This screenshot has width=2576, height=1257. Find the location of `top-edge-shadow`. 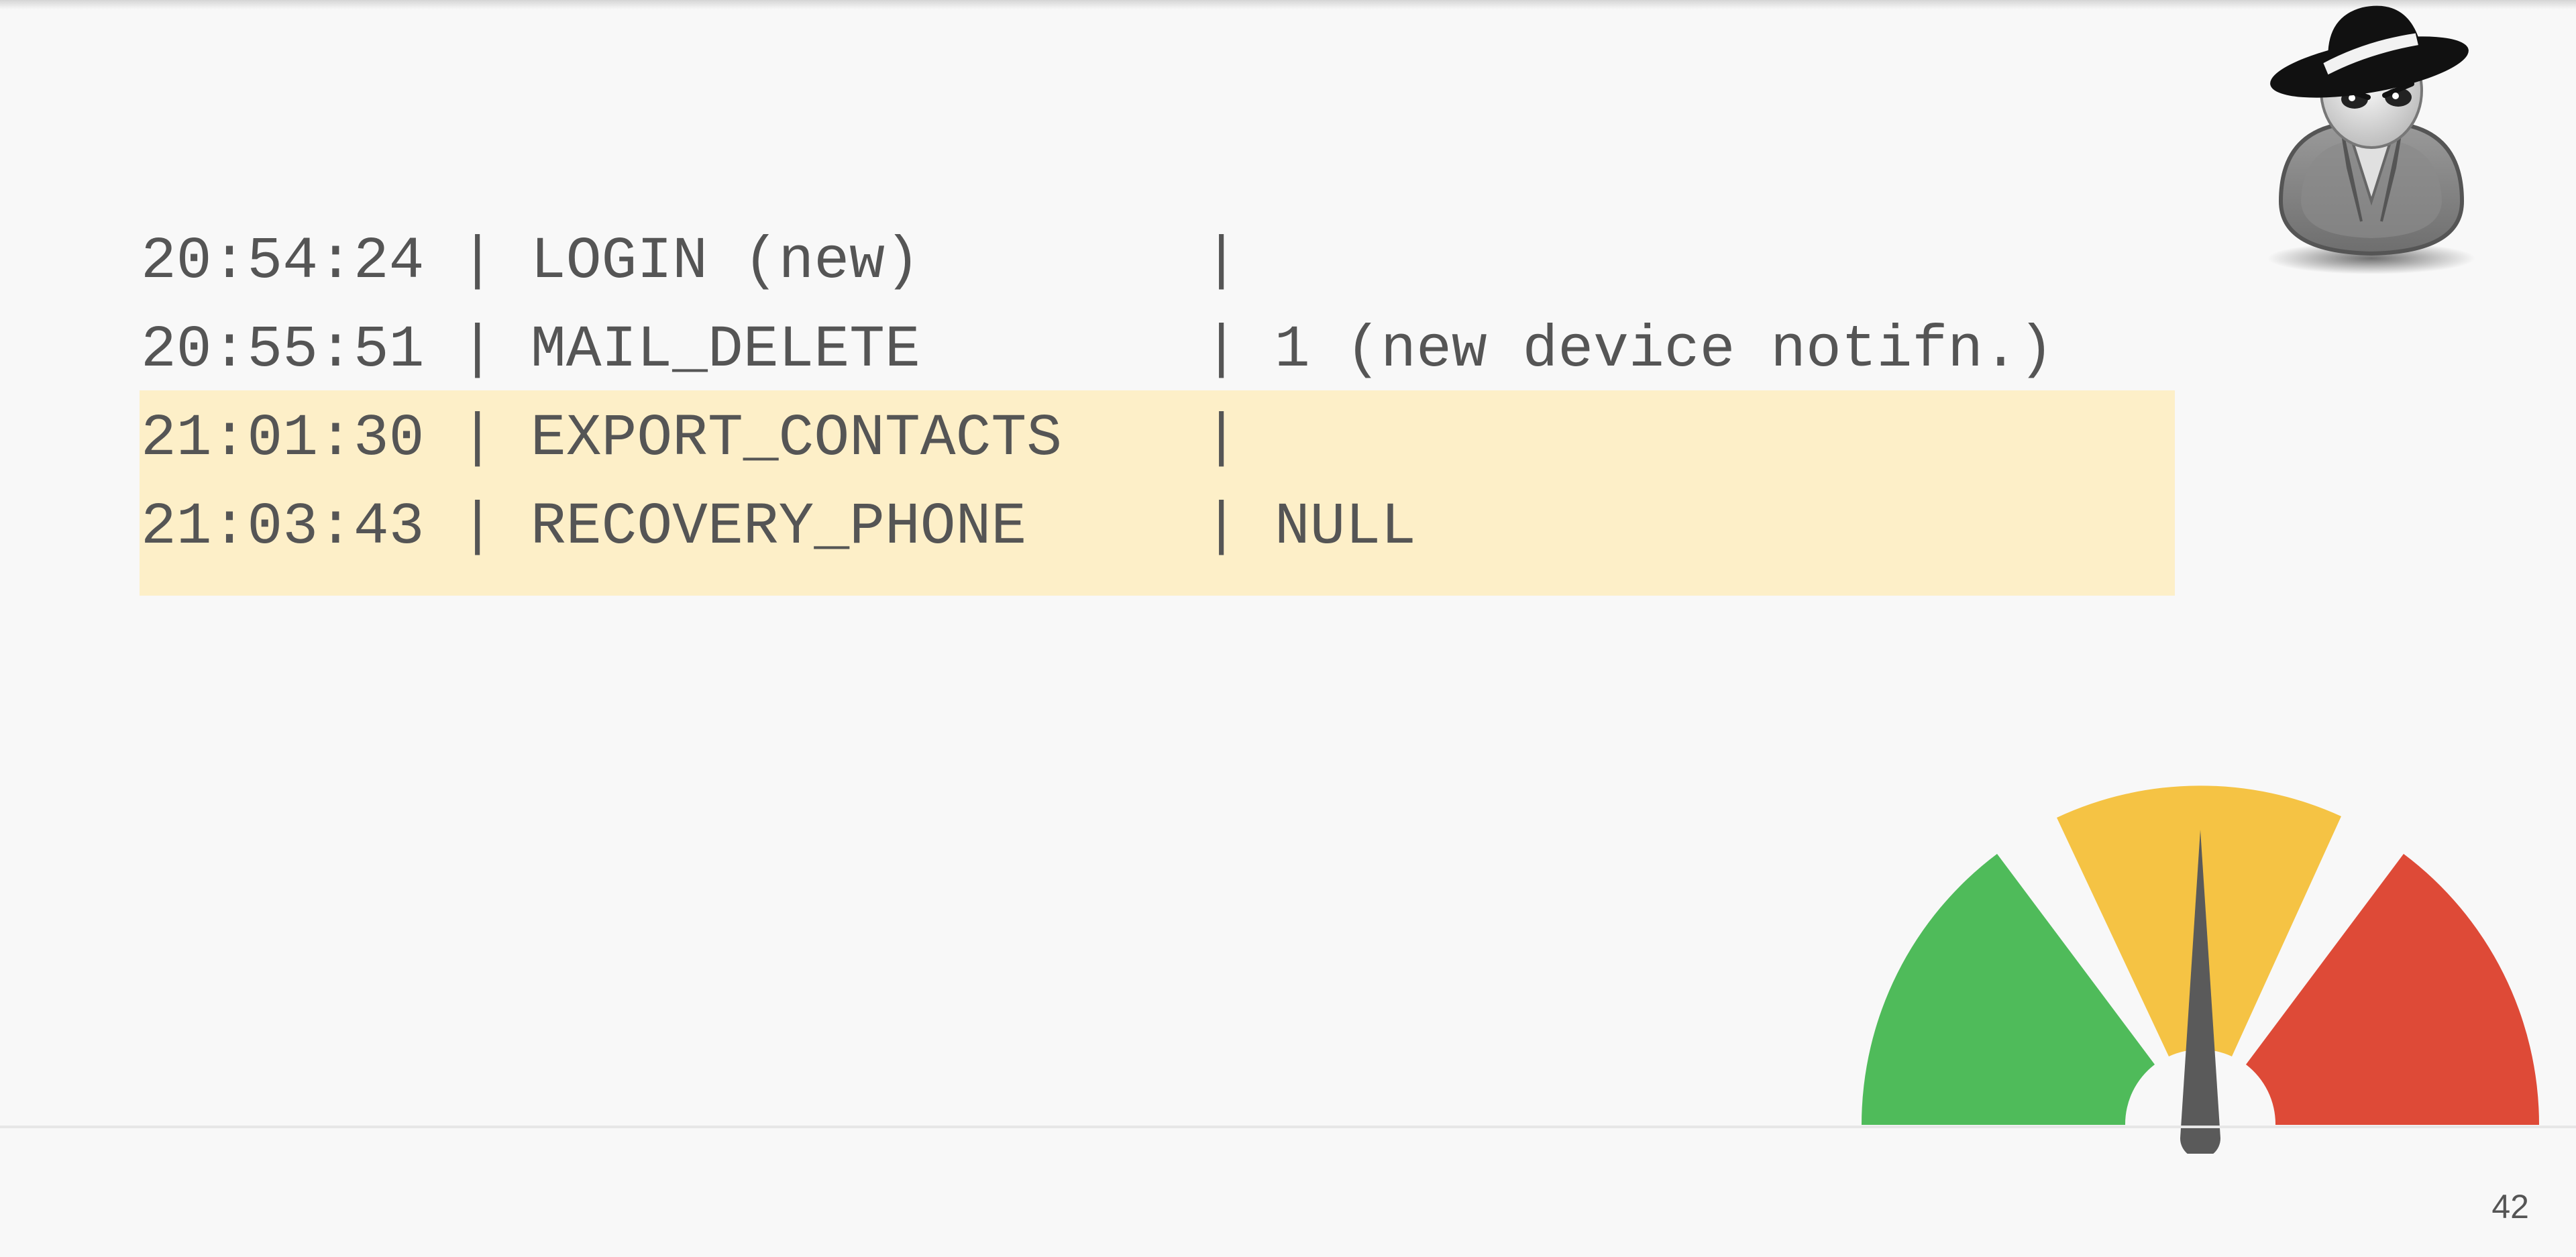

top-edge-shadow is located at coordinates (1288, 5).